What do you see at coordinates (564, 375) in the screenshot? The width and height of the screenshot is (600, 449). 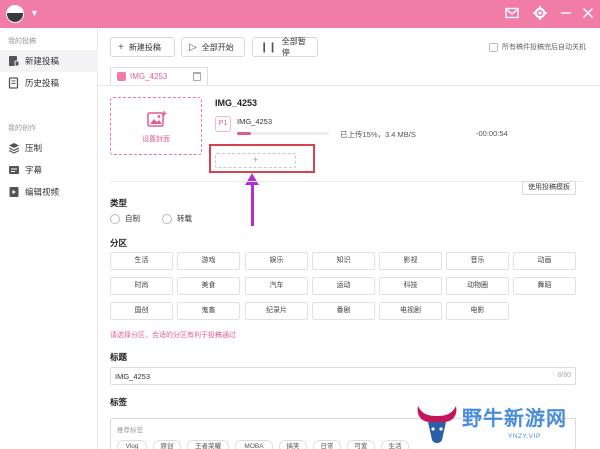 I see `title-char-count: 8/80` at bounding box center [564, 375].